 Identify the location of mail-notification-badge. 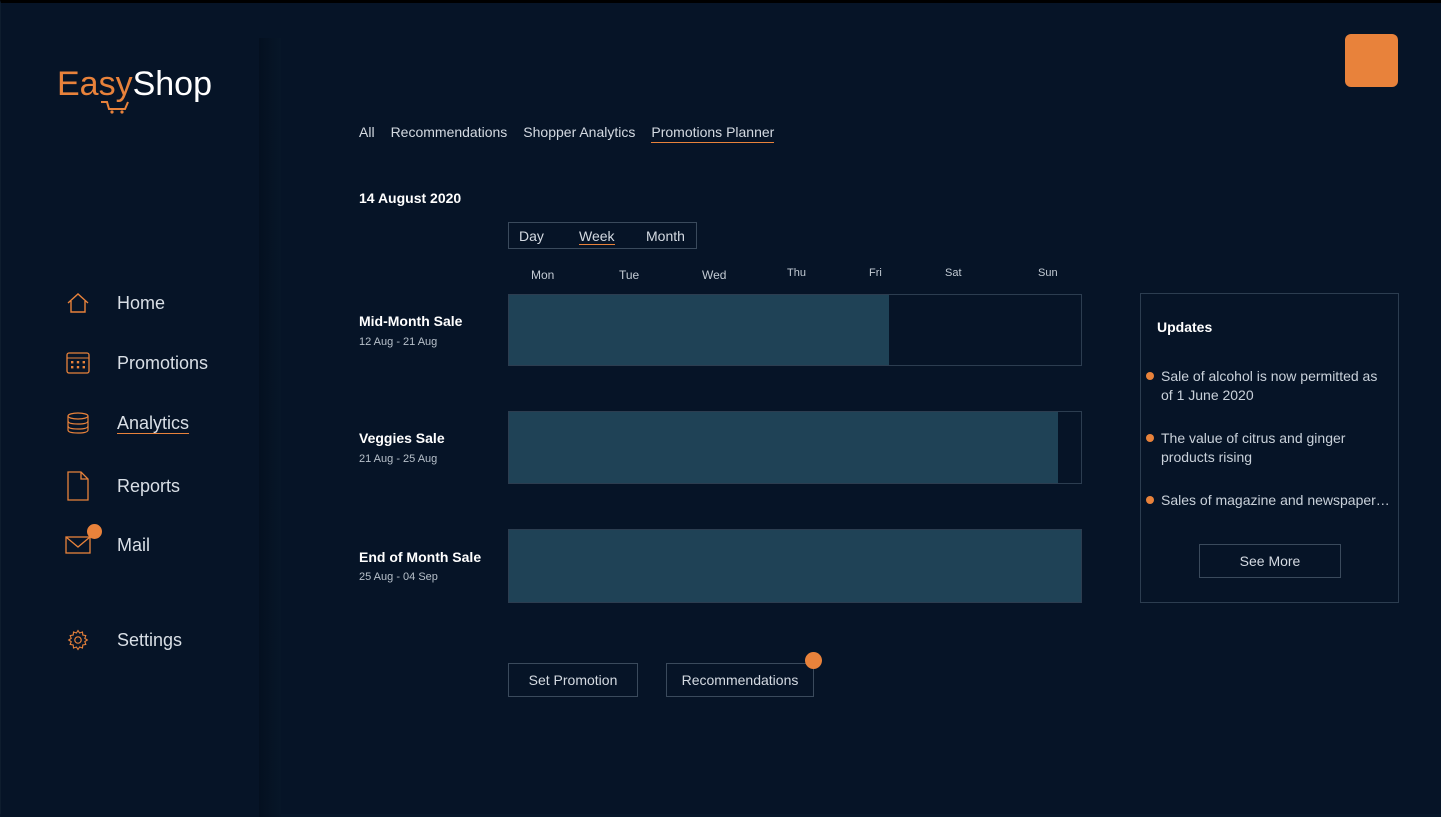
(94, 531).